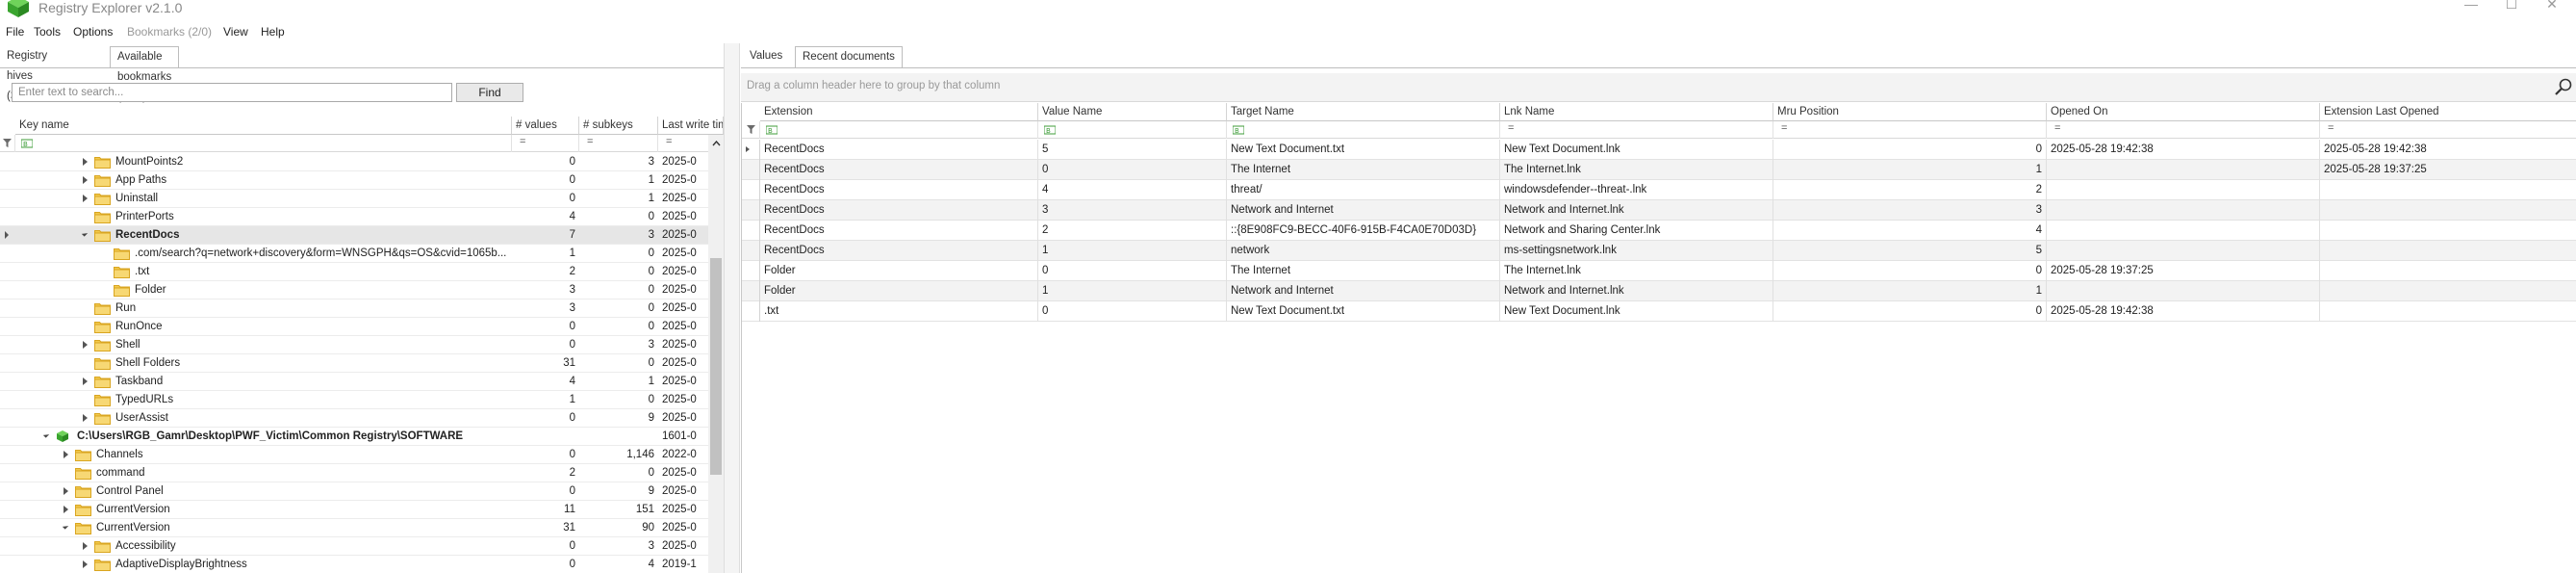 The height and width of the screenshot is (573, 2576). What do you see at coordinates (1363, 271) in the screenshot?
I see `cell-target-name: The Internet` at bounding box center [1363, 271].